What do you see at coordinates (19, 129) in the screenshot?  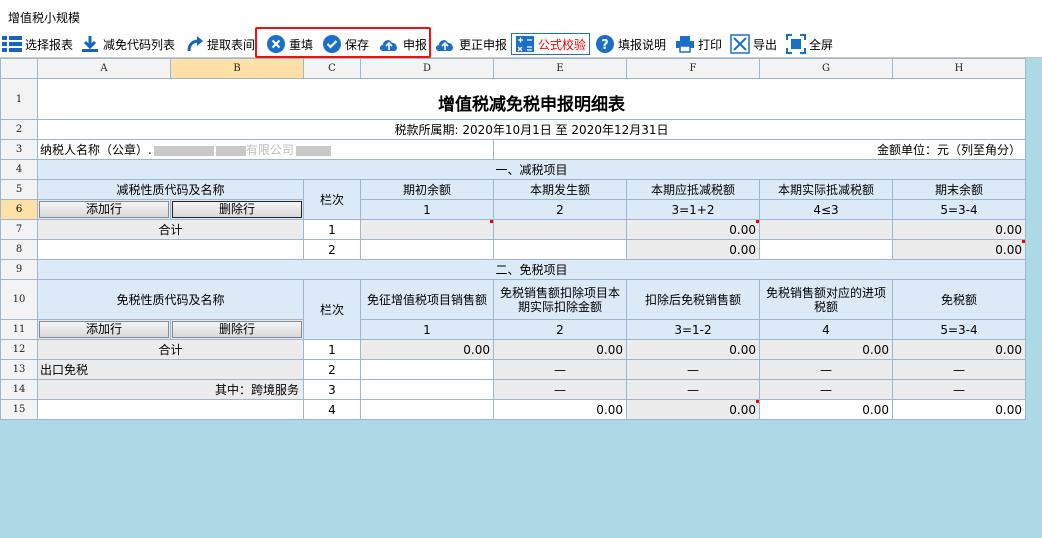 I see `row-header: 2` at bounding box center [19, 129].